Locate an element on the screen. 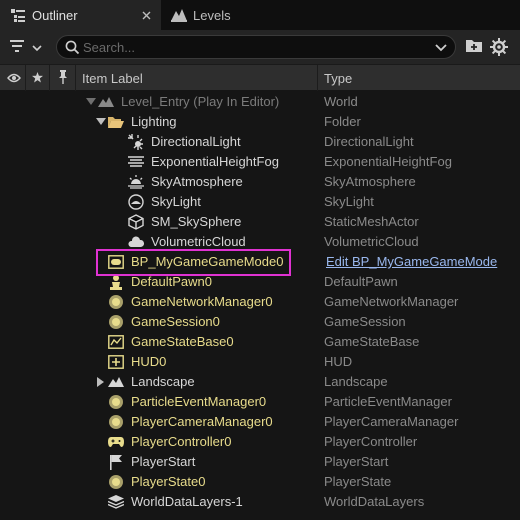 This screenshot has height=520, width=520. game-state-icon is located at coordinates (116, 342).